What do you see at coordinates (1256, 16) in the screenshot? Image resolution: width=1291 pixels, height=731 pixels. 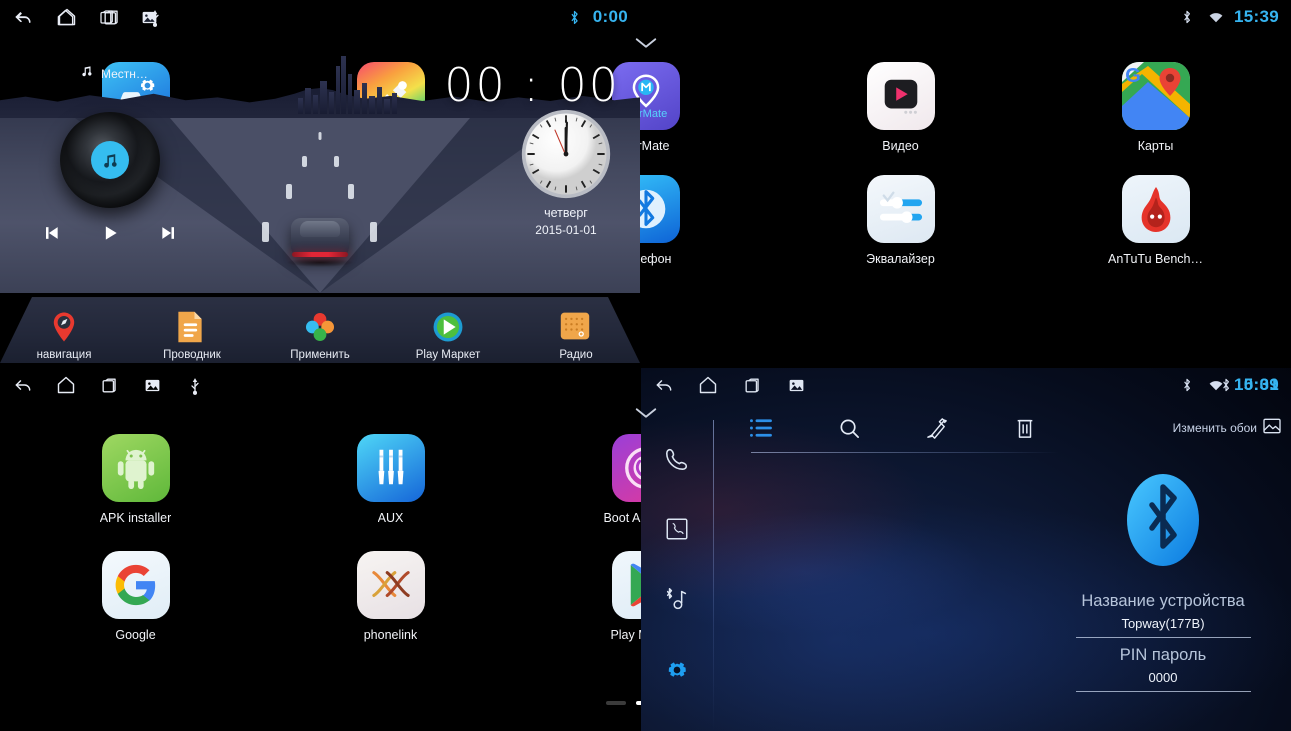 I see `status-clock: 15:39` at bounding box center [1256, 16].